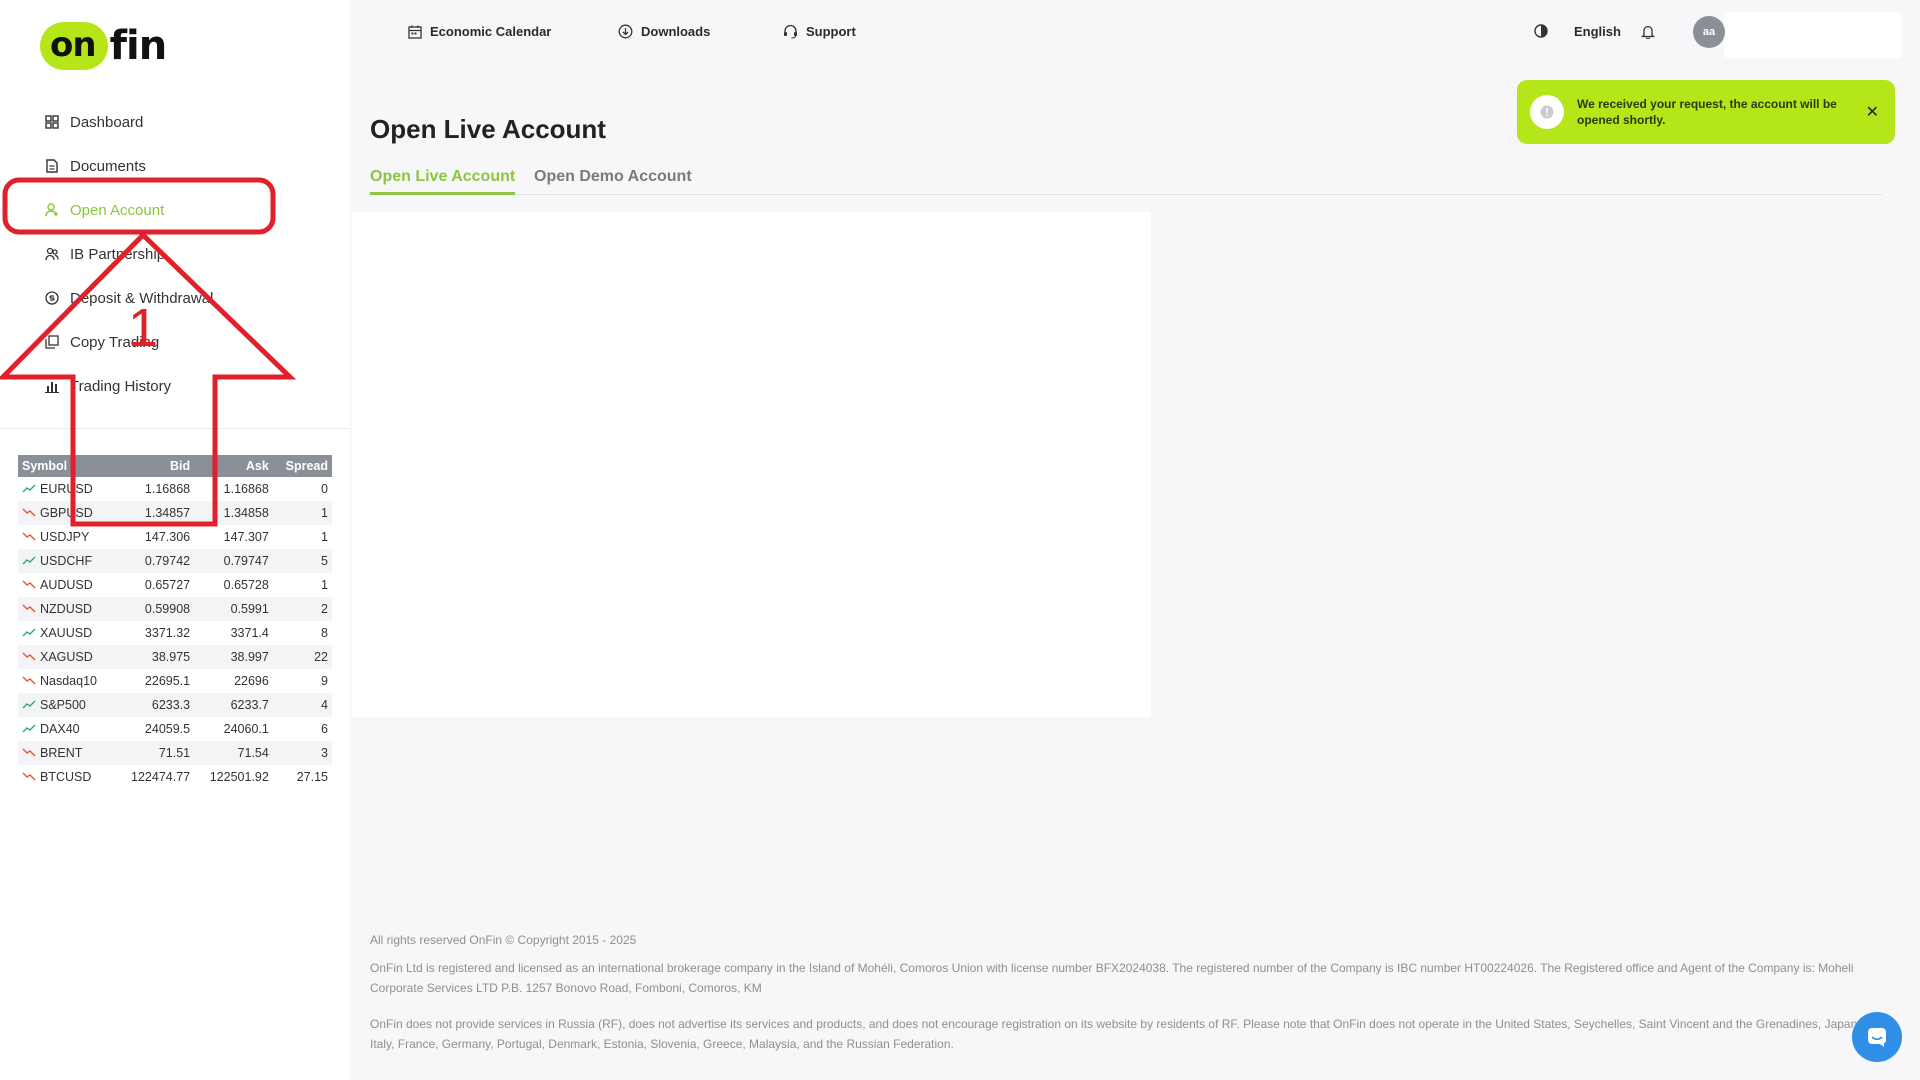 This screenshot has width=1920, height=1080. I want to click on quote-row: EURUSD 1.16868 1.16868 0, so click(175, 489).